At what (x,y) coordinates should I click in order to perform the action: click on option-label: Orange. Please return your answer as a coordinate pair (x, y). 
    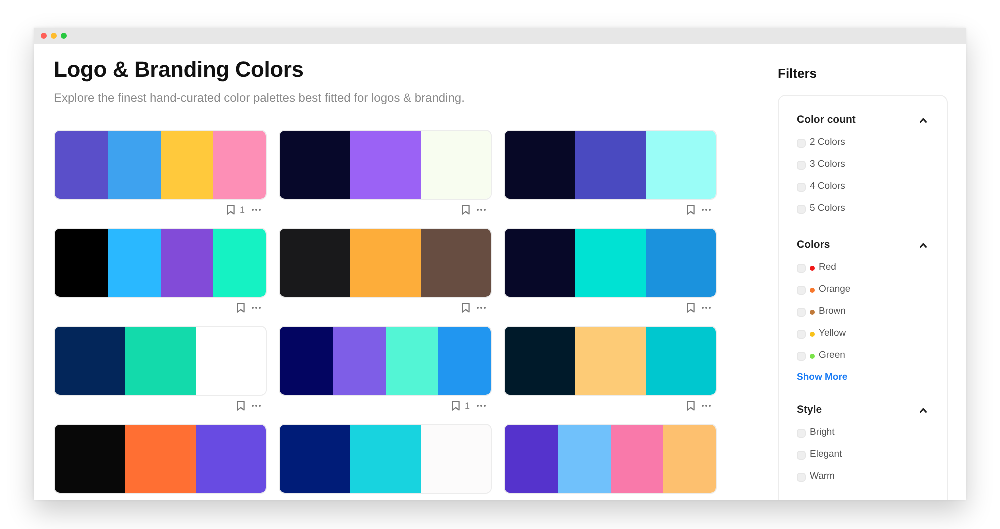
    Looking at the image, I should click on (835, 290).